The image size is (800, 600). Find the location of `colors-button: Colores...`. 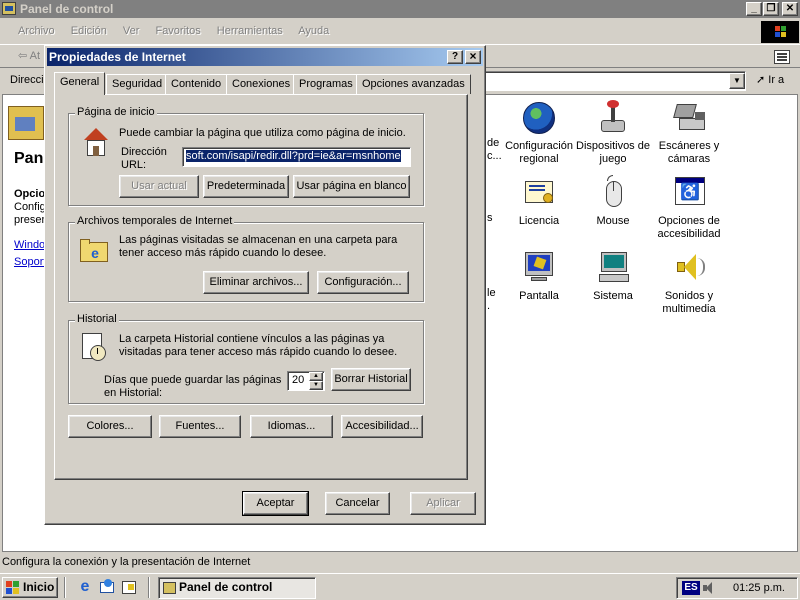

colors-button: Colores... is located at coordinates (110, 426).